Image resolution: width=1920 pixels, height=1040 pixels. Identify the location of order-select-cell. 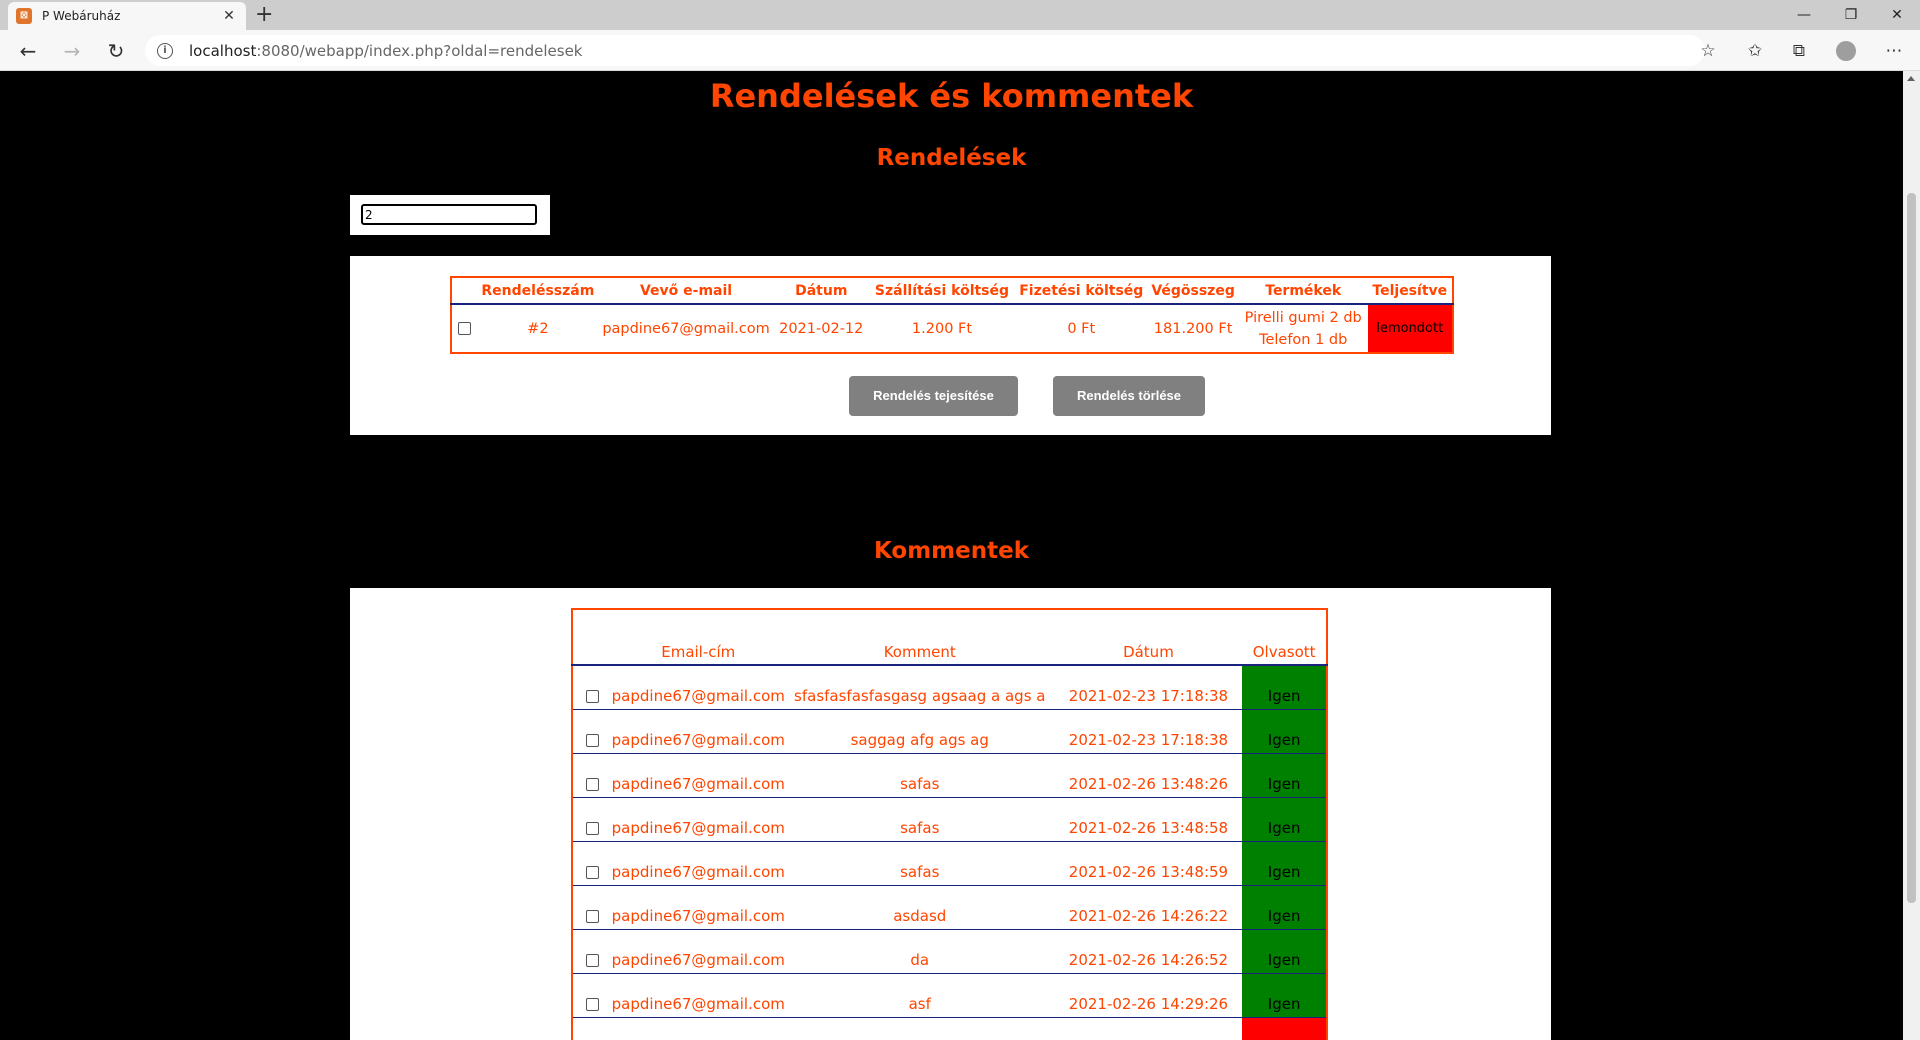
(464, 328).